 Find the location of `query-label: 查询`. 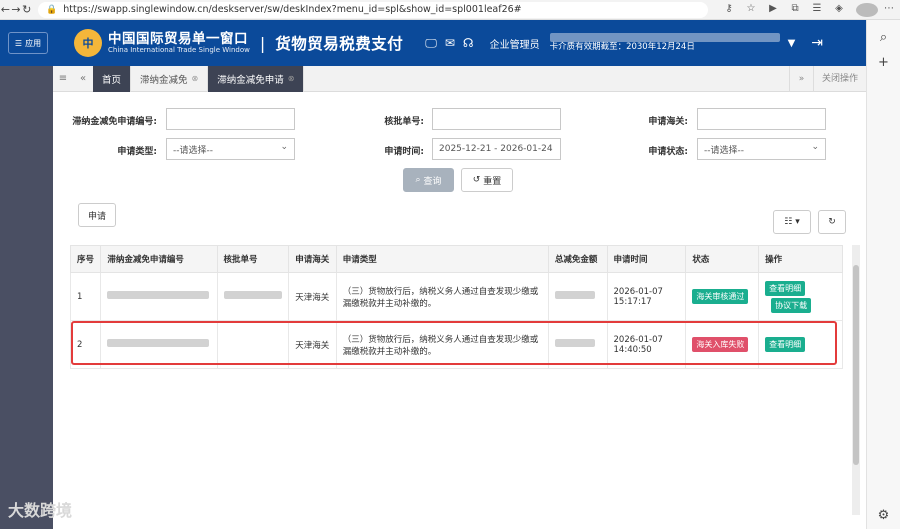

query-label: 查询 is located at coordinates (432, 181).